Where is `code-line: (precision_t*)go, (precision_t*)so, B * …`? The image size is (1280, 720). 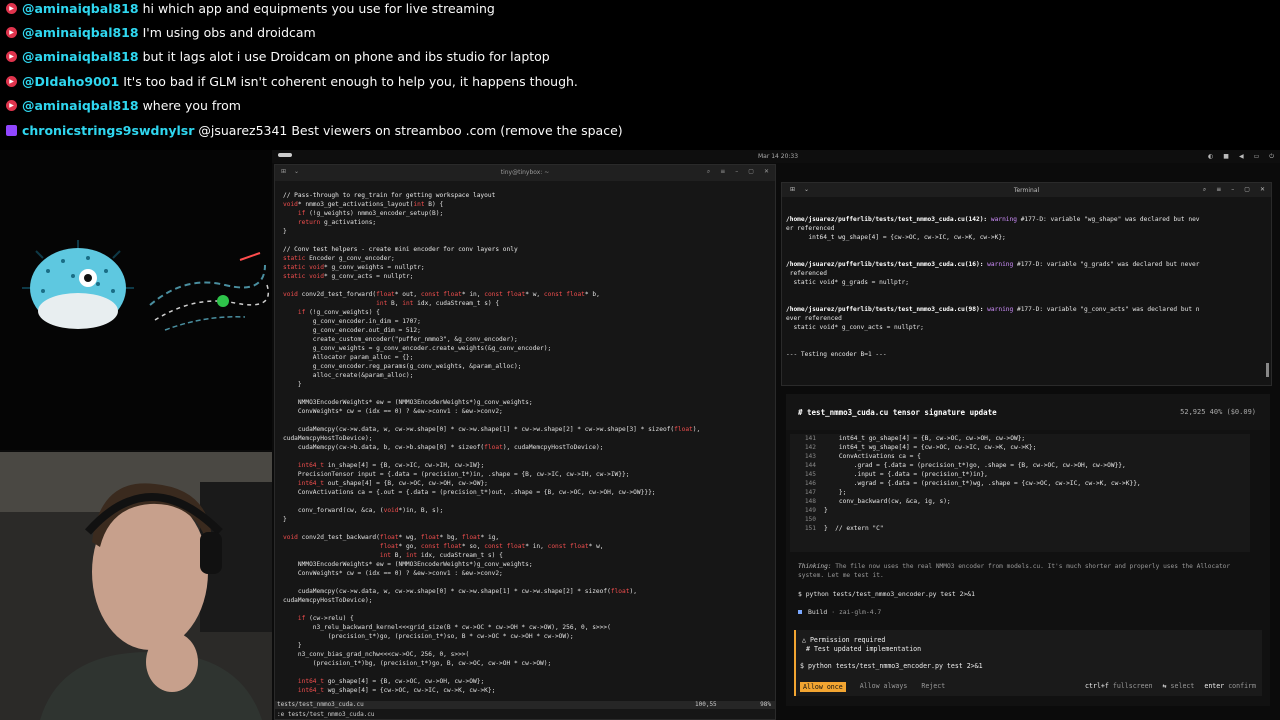
code-line: (precision_t*)go, (precision_t*)so, B * … is located at coordinates (428, 636).